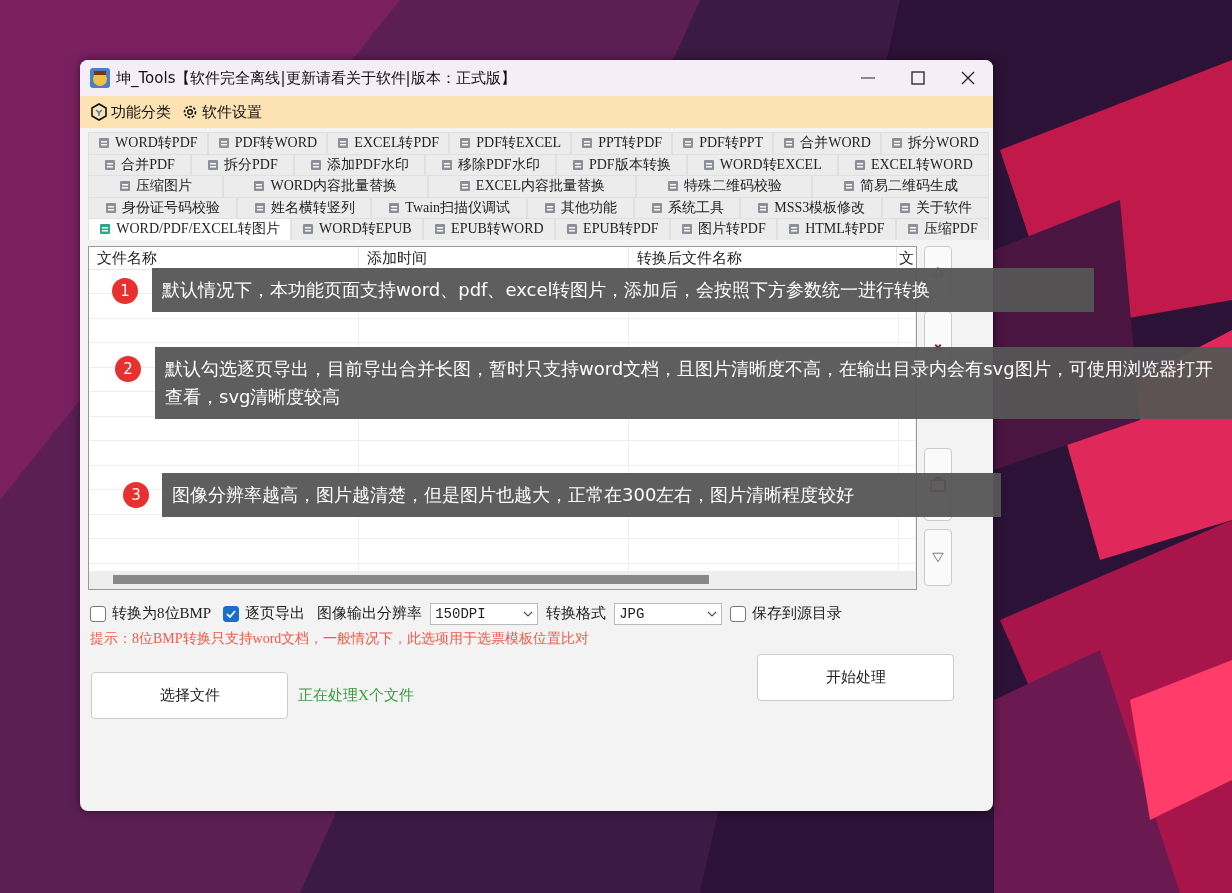 This screenshot has height=893, width=1232. What do you see at coordinates (162, 613) in the screenshot?
I see `checkbox-label: 转换为8位BMP` at bounding box center [162, 613].